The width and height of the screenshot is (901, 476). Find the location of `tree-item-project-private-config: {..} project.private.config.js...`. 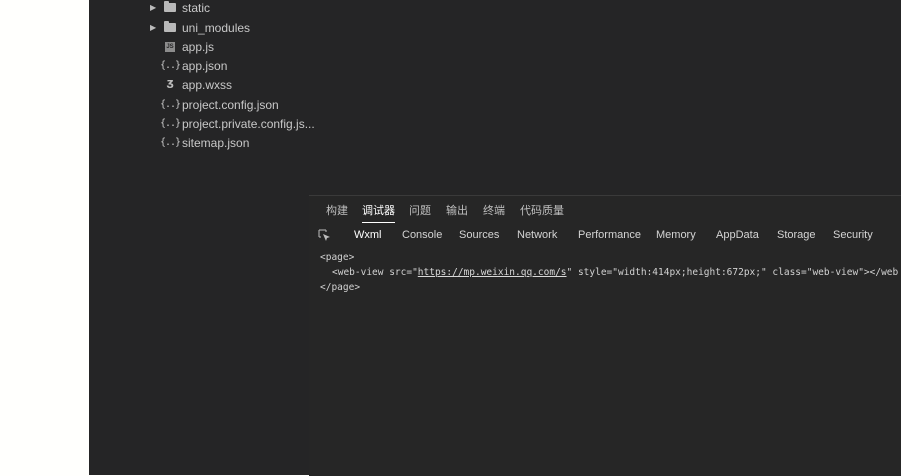

tree-item-project-private-config: {..} project.private.config.js... is located at coordinates (209, 123).